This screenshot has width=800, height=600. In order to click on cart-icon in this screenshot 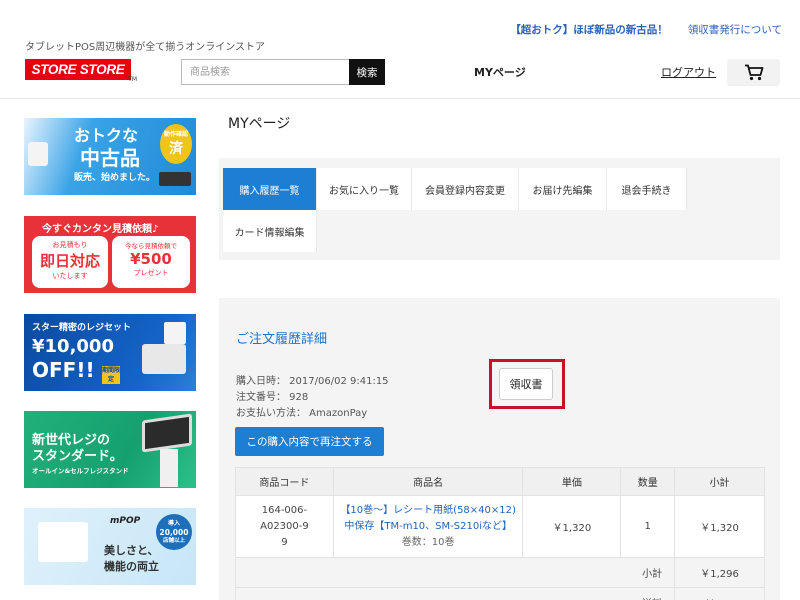, I will do `click(753, 72)`.